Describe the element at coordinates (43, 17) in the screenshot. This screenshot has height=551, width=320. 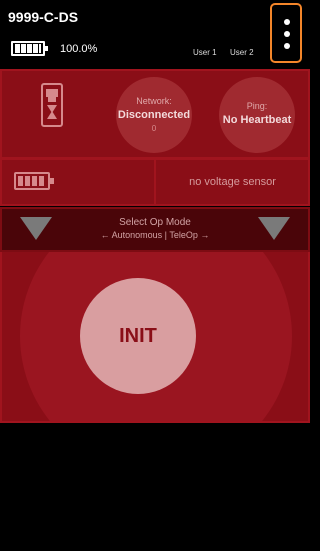
I see `app-title: 9999-C-DS` at that location.